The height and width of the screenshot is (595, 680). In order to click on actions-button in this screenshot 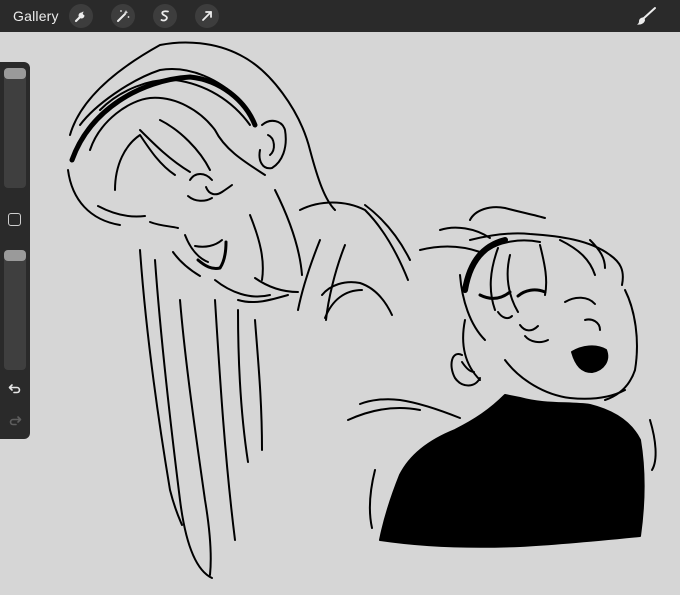, I will do `click(81, 16)`.